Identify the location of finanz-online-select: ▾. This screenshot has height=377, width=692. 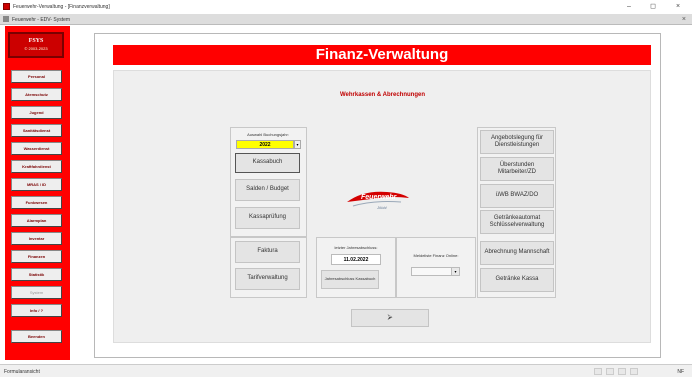
(435, 271).